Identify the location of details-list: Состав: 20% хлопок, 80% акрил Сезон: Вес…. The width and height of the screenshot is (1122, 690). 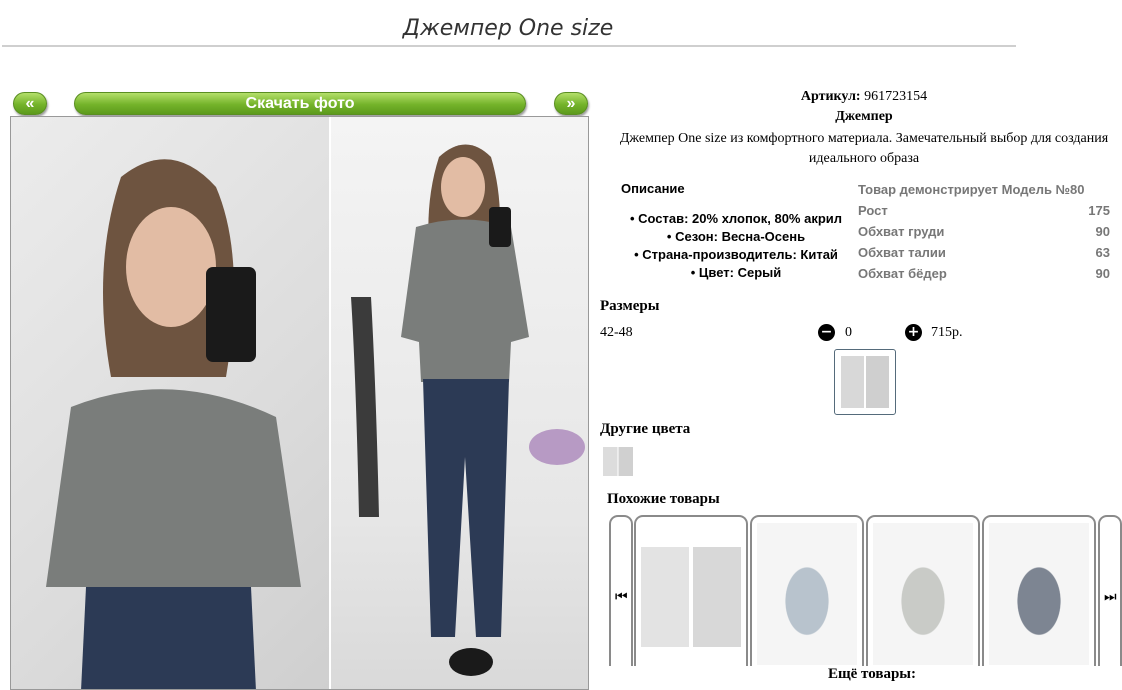
(736, 246).